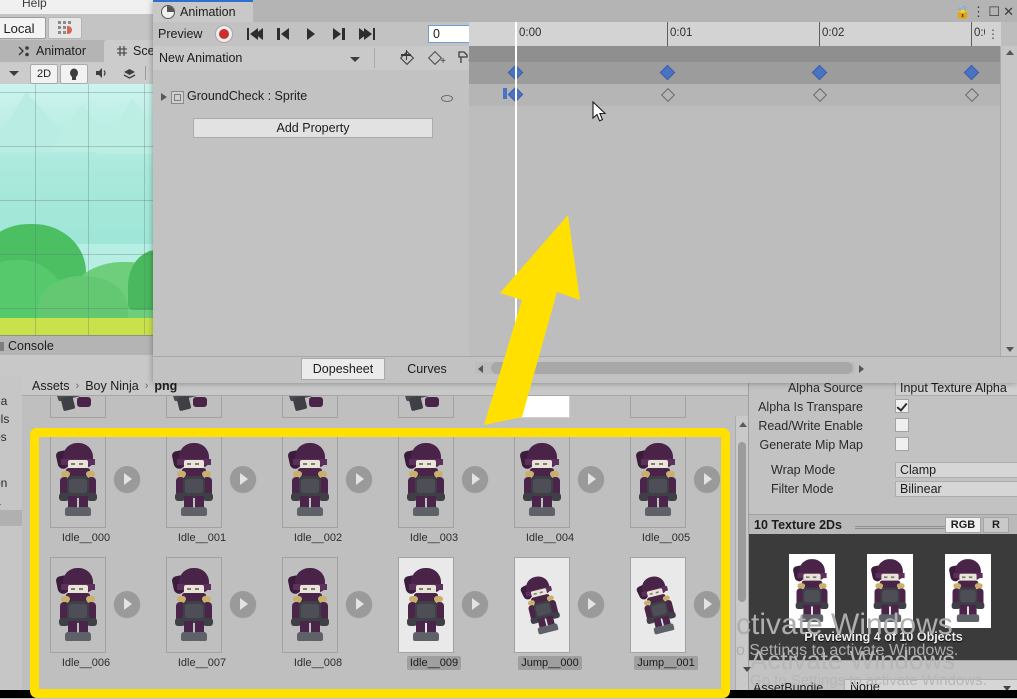  I want to click on breadcrumb-boy-ninja: Boy Ninja, so click(112, 386).